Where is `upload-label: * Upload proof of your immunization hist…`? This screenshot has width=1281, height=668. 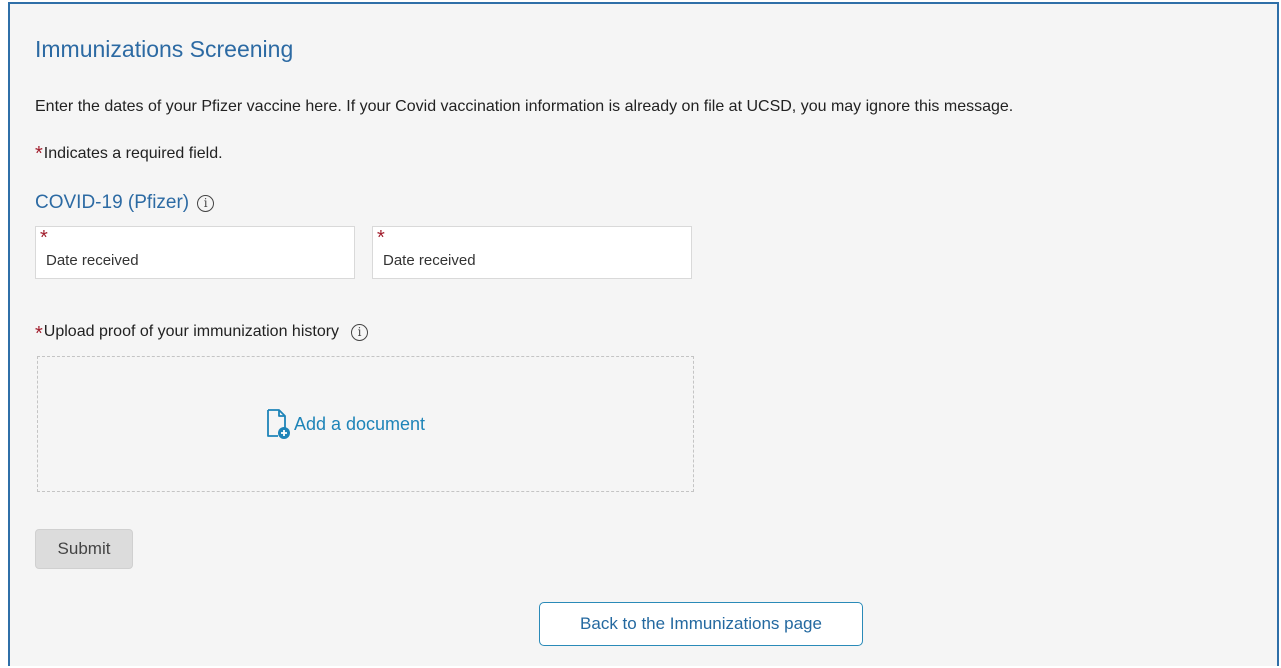 upload-label: * Upload proof of your immunization hist… is located at coordinates (202, 333).